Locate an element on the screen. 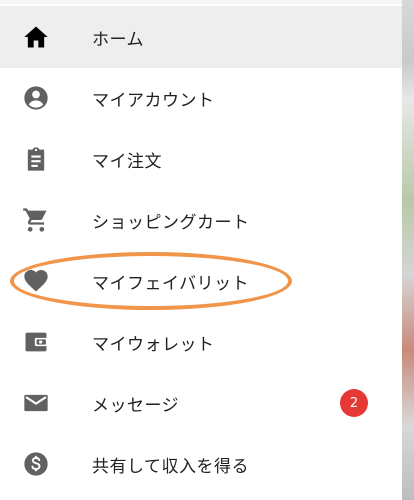 Image resolution: width=414 pixels, height=500 pixels. wallet-icon is located at coordinates (36, 342).